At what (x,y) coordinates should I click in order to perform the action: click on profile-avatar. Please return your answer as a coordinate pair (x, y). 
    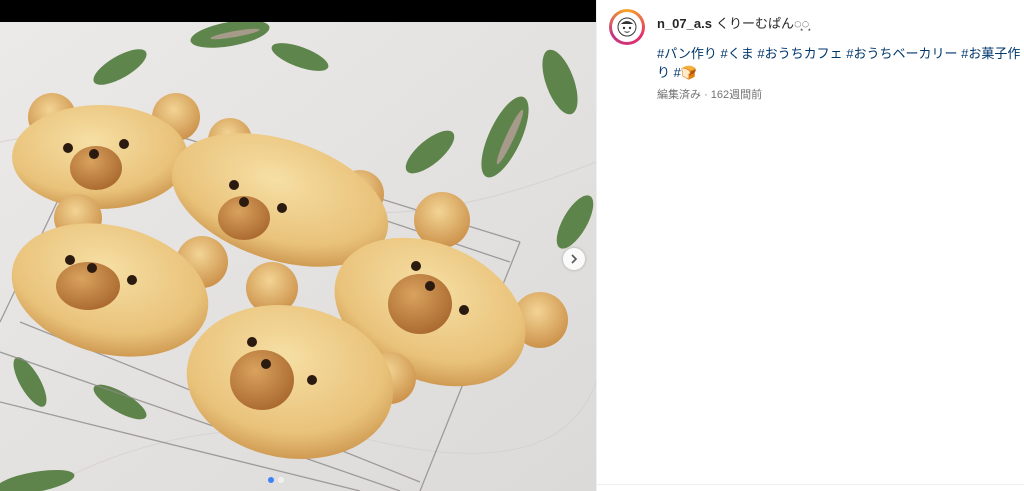
    Looking at the image, I should click on (627, 27).